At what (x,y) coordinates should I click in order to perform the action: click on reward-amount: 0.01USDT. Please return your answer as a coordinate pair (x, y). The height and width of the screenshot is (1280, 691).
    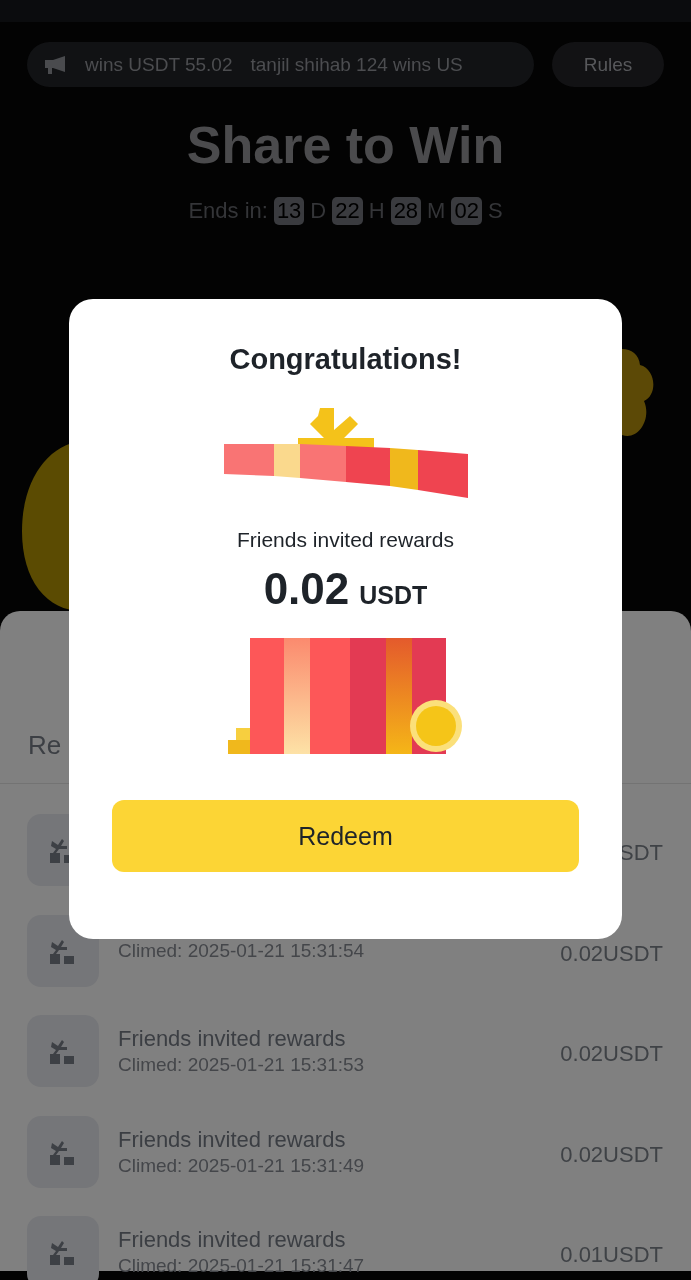
    Looking at the image, I should click on (611, 1255).